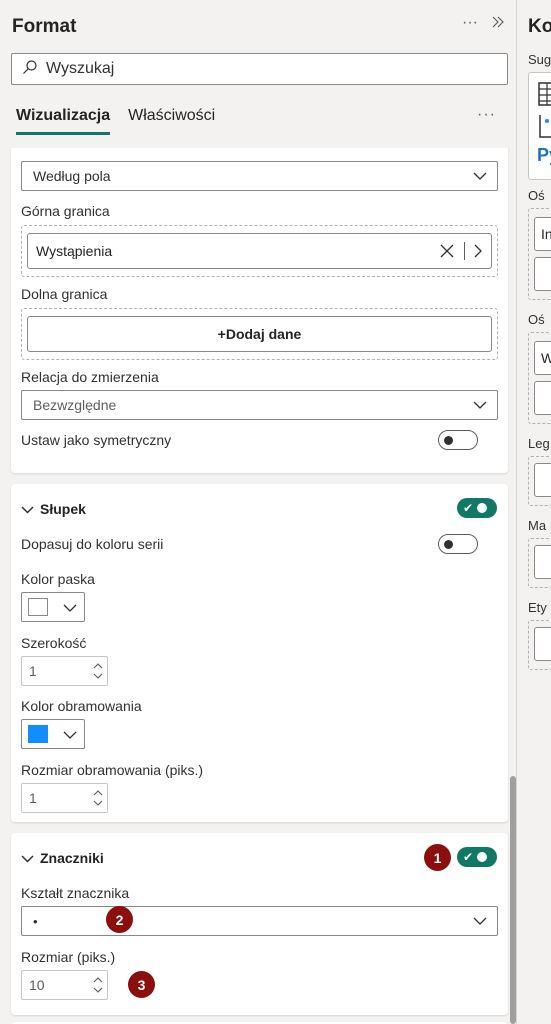 This screenshot has width=551, height=1024. I want to click on border-color-label: Kolor obramowania, so click(81, 706).